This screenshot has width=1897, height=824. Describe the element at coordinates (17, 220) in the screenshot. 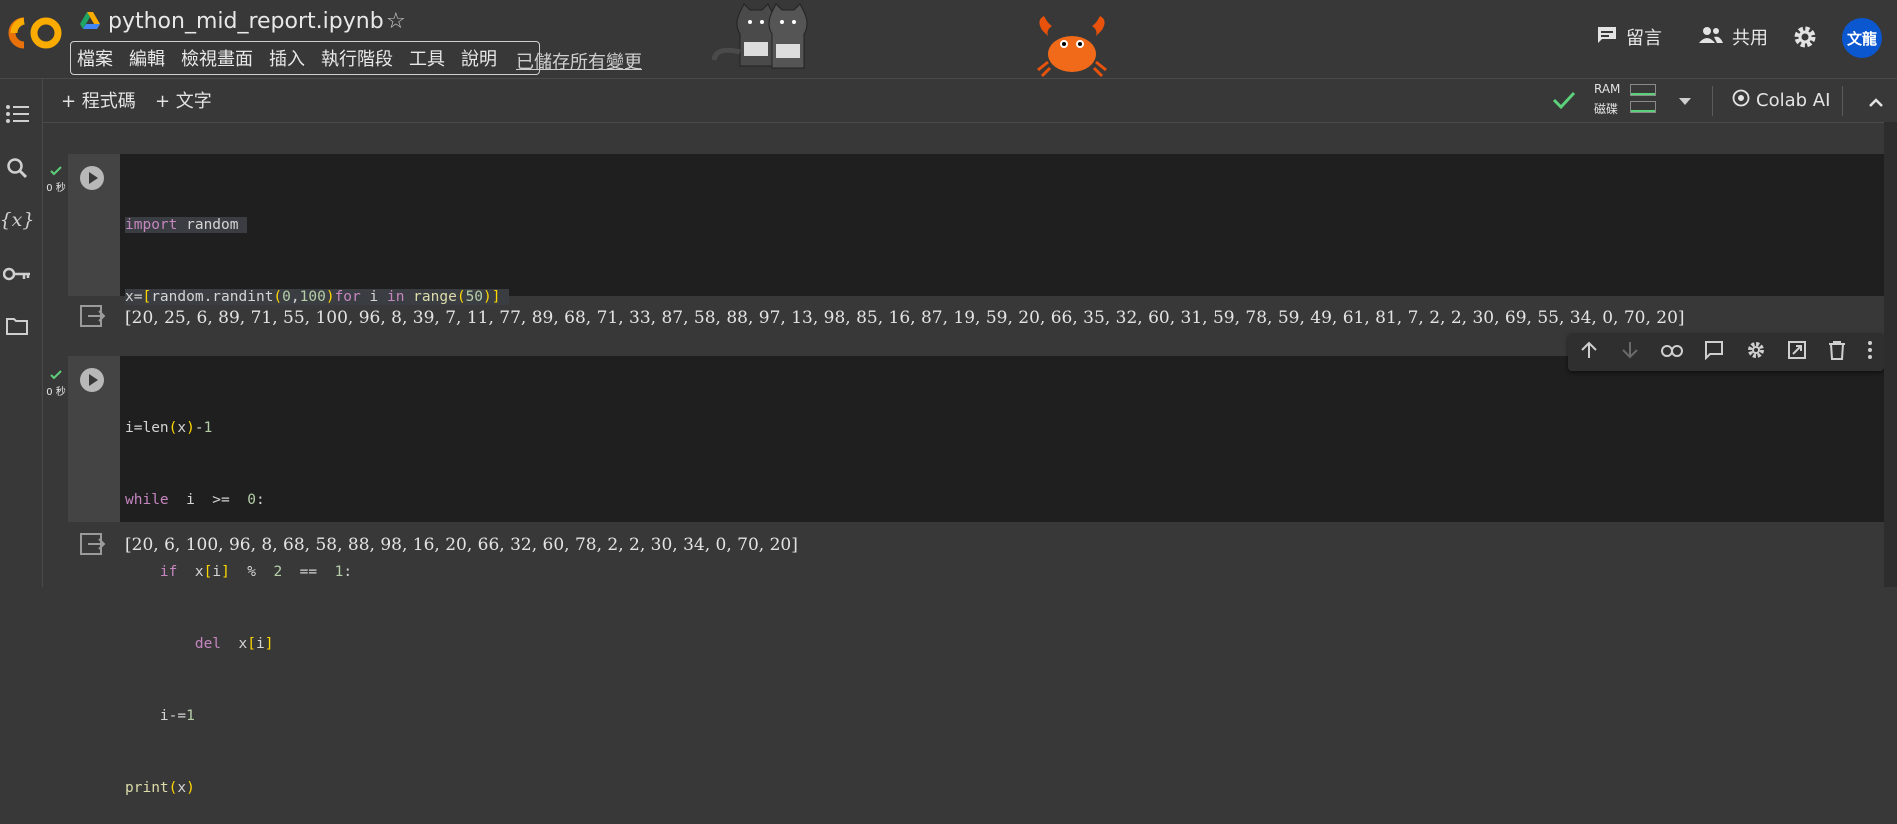

I see `variables-icon: {x}` at that location.